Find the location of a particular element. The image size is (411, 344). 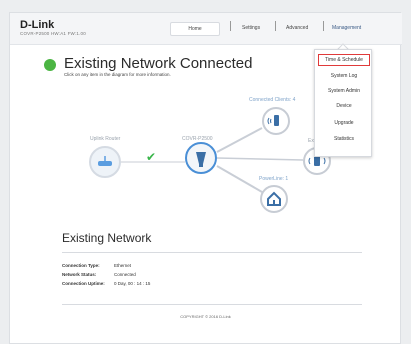

router-icon is located at coordinates (105, 161).